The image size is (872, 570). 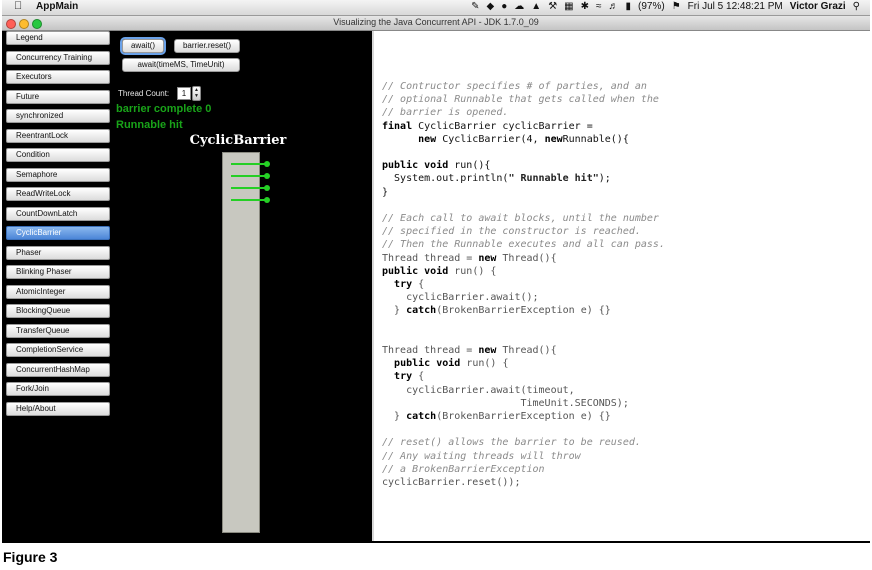 What do you see at coordinates (58, 116) in the screenshot?
I see `sidebar-item-synchronized: synchronized` at bounding box center [58, 116].